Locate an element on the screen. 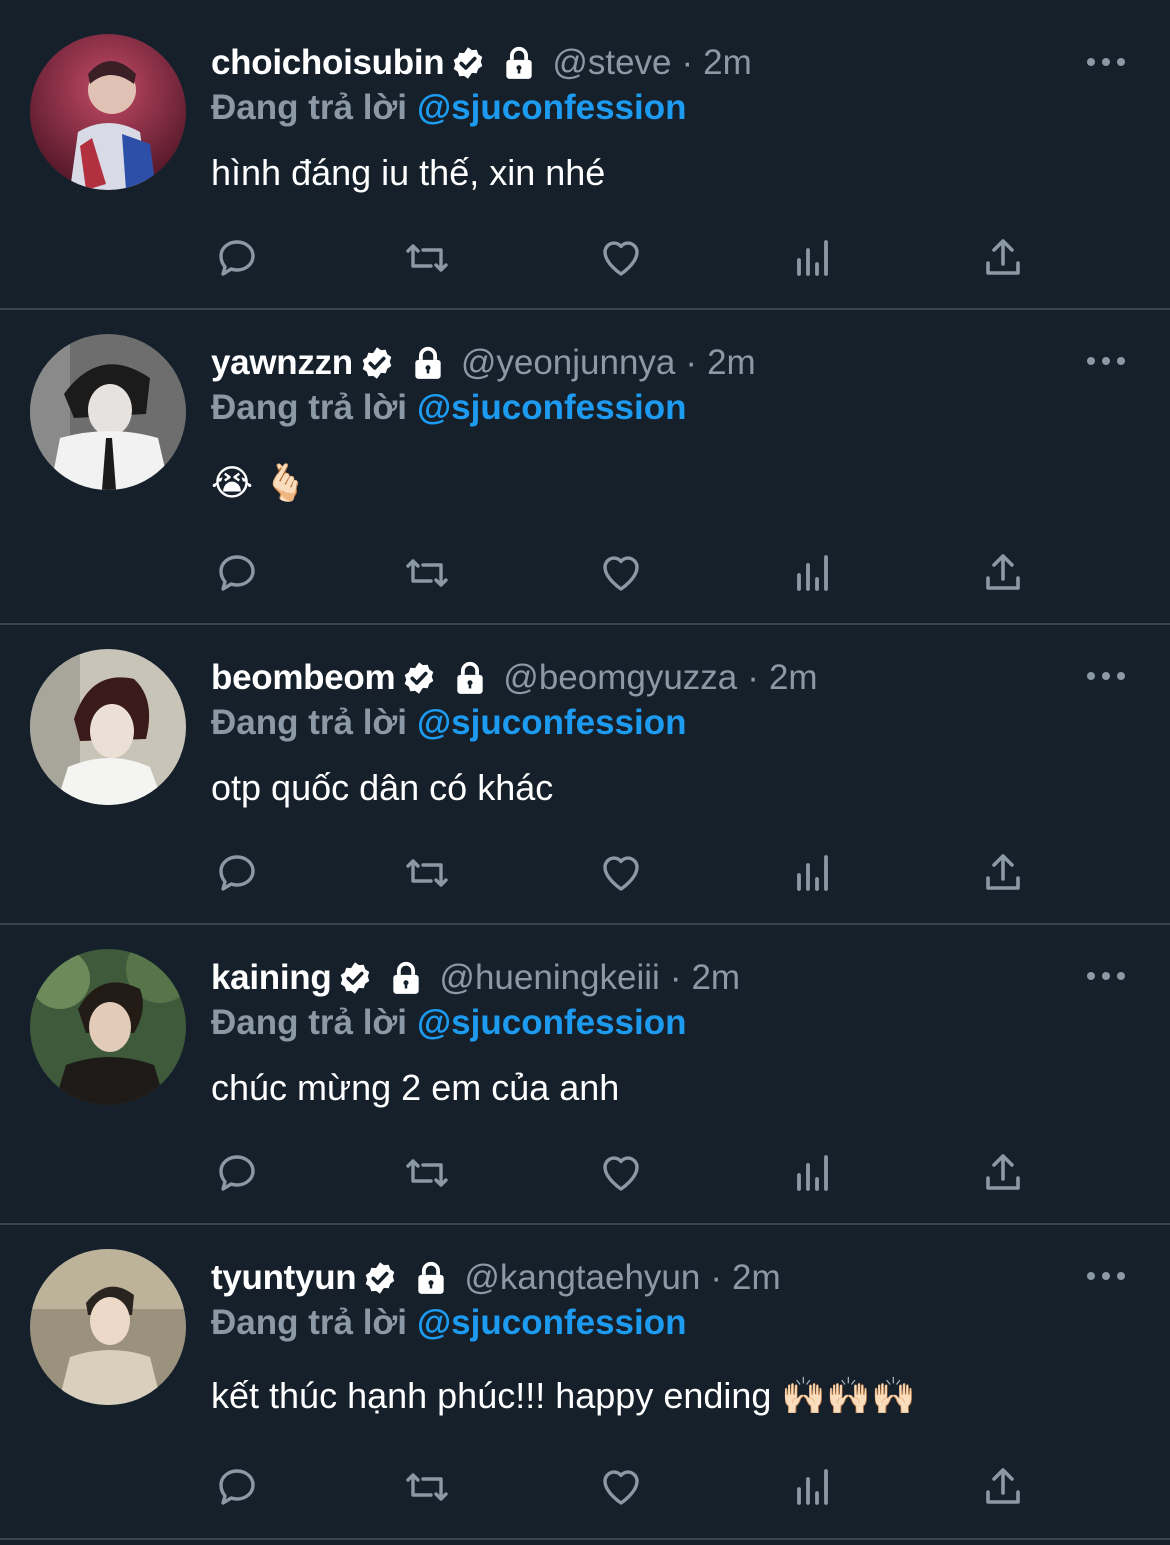  tweet-header: kaining @hueningkeiii · 2m is located at coordinates (475, 978).